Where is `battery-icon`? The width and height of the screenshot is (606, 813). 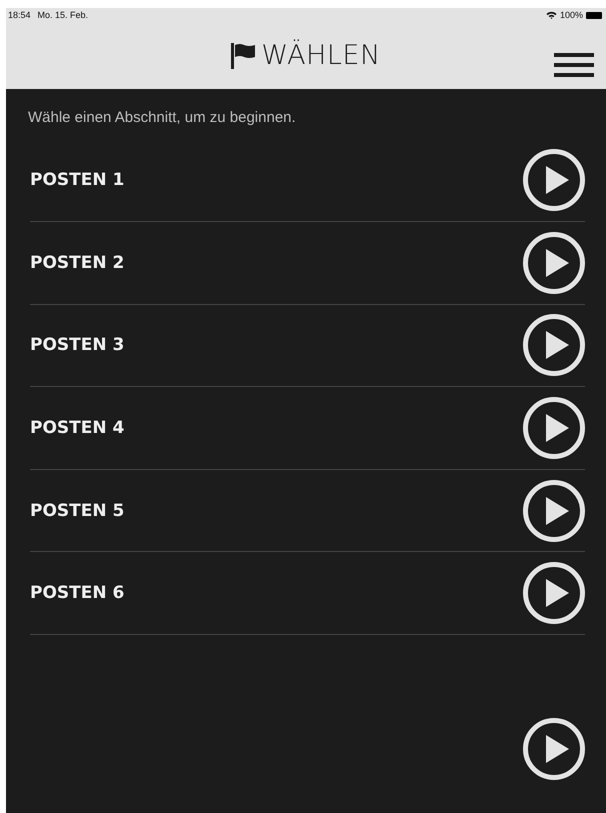
battery-icon is located at coordinates (594, 15).